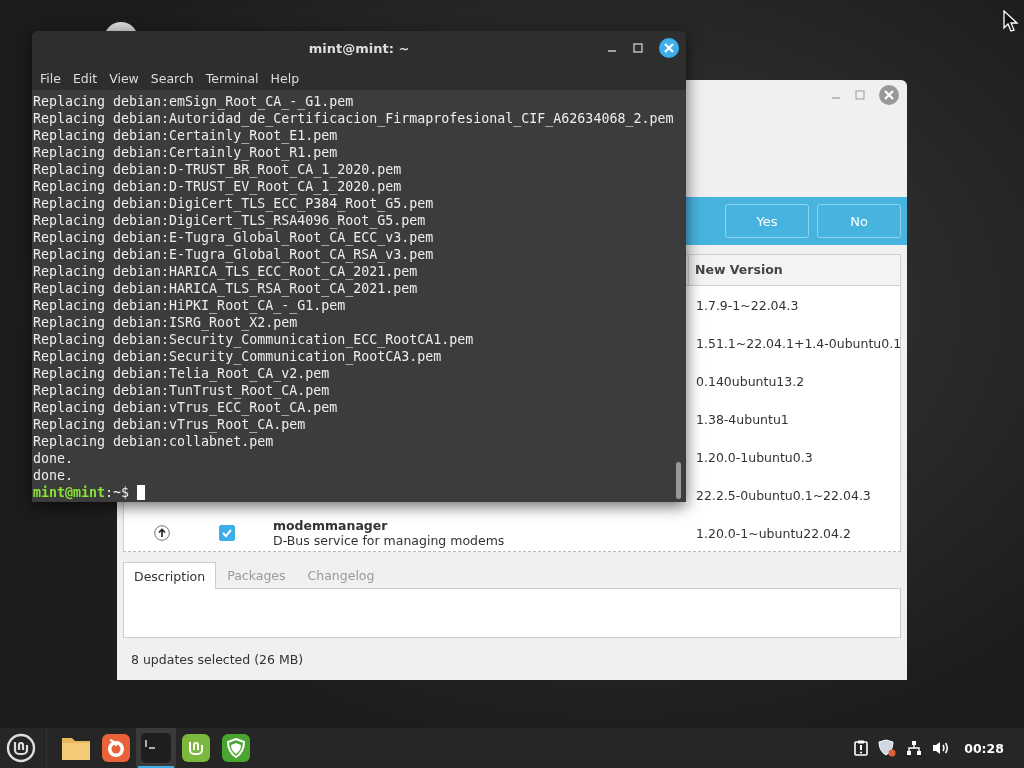  Describe the element at coordinates (85, 78) in the screenshot. I see `menu-item: Edit` at that location.